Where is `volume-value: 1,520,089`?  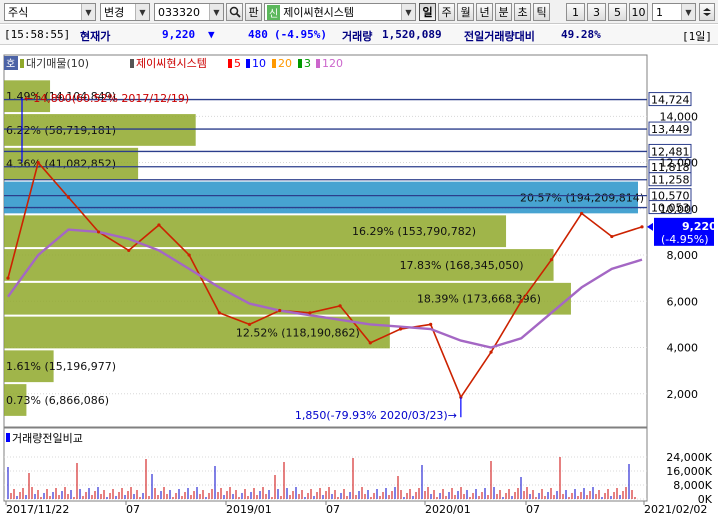
volume-value: 1,520,089 is located at coordinates (412, 34).